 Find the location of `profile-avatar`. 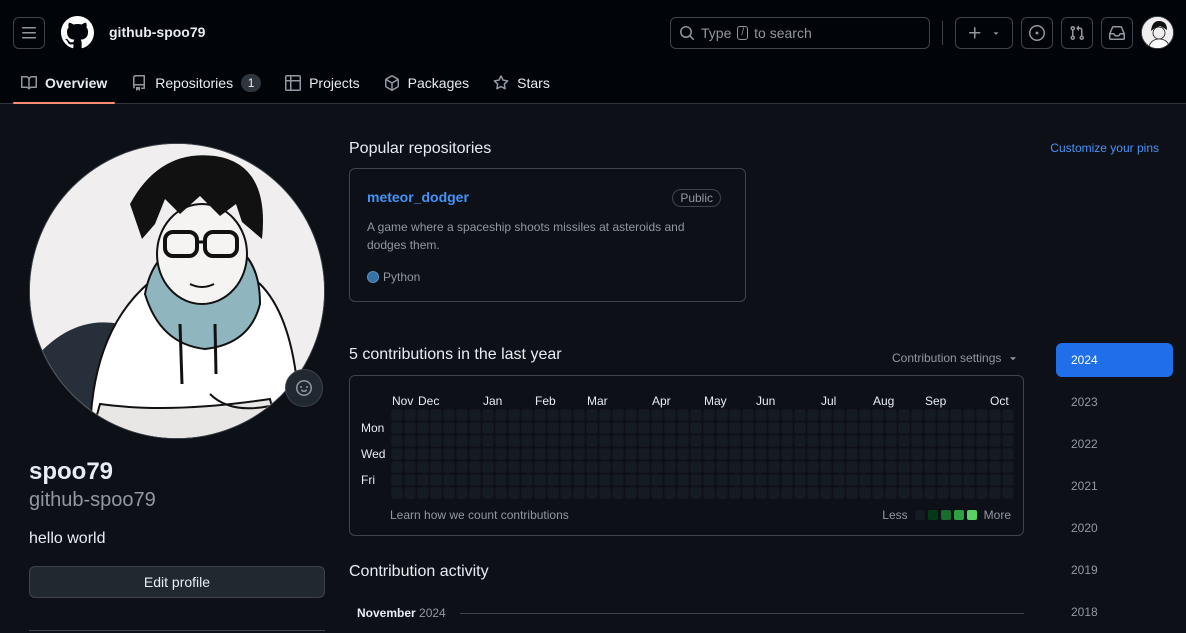

profile-avatar is located at coordinates (177, 291).